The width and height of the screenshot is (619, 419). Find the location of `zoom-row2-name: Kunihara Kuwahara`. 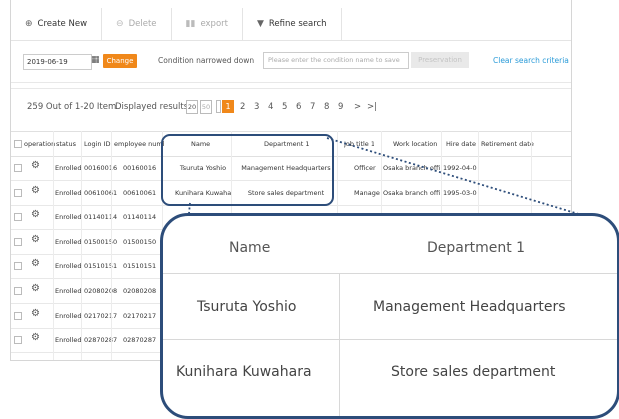

zoom-row2-name: Kunihara Kuwahara is located at coordinates (244, 372).